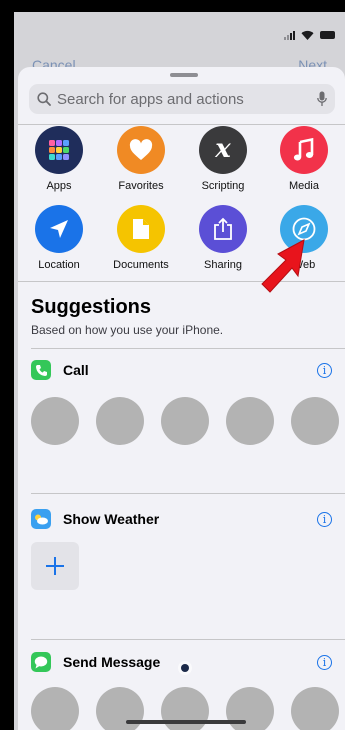 The height and width of the screenshot is (730, 345). I want to click on category-media: Media, so click(304, 159).